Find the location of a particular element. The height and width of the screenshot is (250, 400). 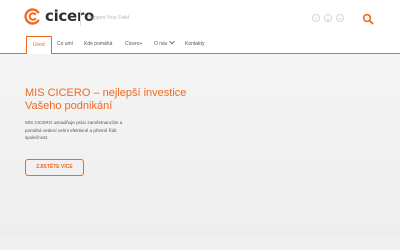

nav-item-kontakty: Kontakty is located at coordinates (194, 44).